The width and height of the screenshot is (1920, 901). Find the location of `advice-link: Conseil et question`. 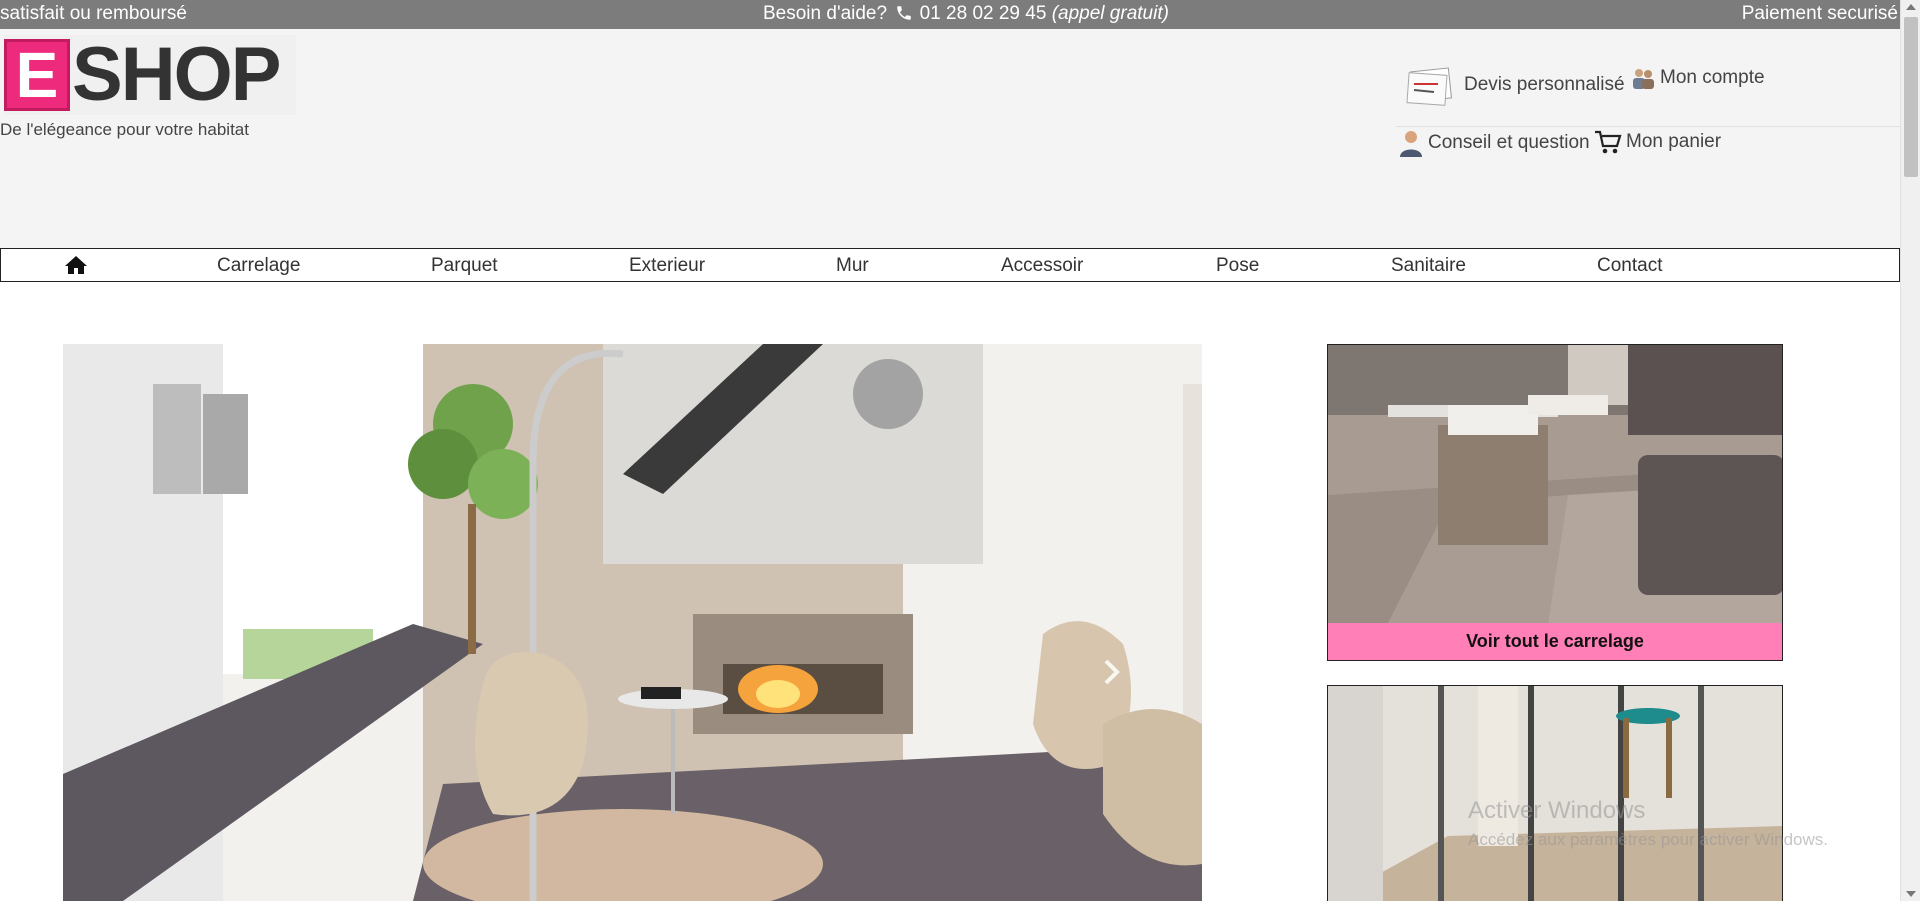

advice-link: Conseil et question is located at coordinates (1494, 143).